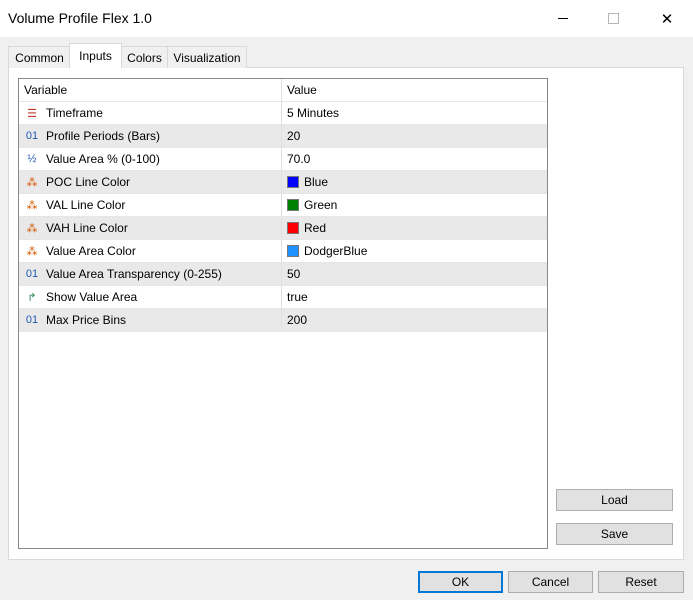 This screenshot has height=600, width=693. I want to click on grid-row: ⁂ Value Area Color DodgerBlue, so click(283, 251).